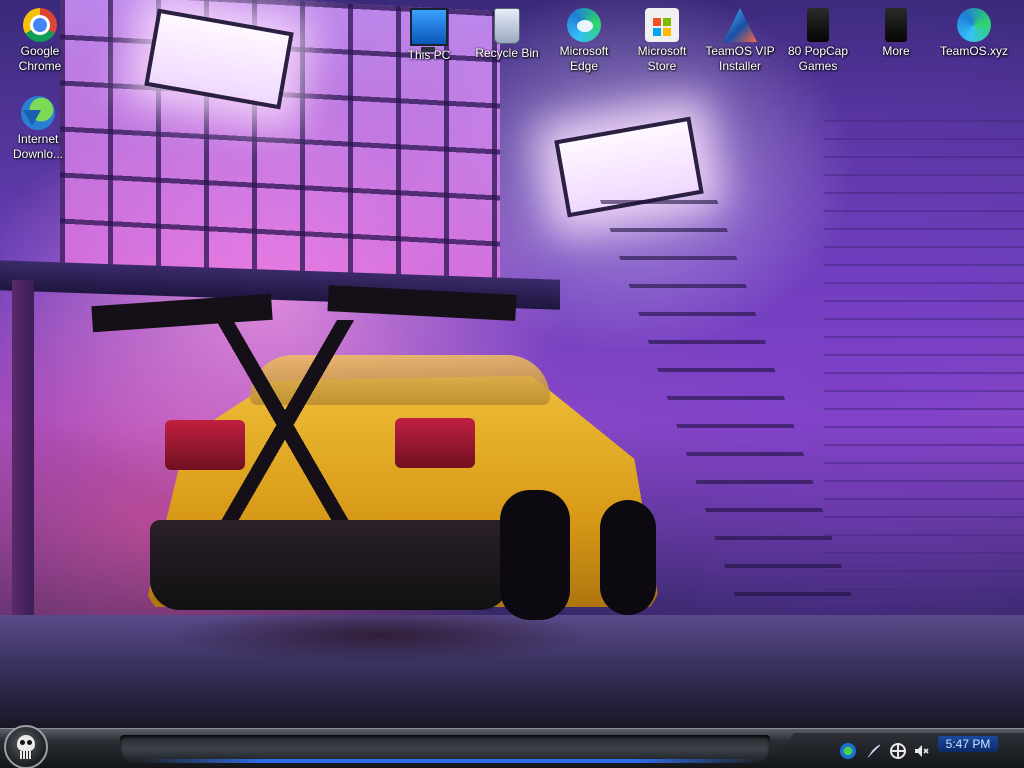  Describe the element at coordinates (507, 26) in the screenshot. I see `recycle-bin-icon` at that location.